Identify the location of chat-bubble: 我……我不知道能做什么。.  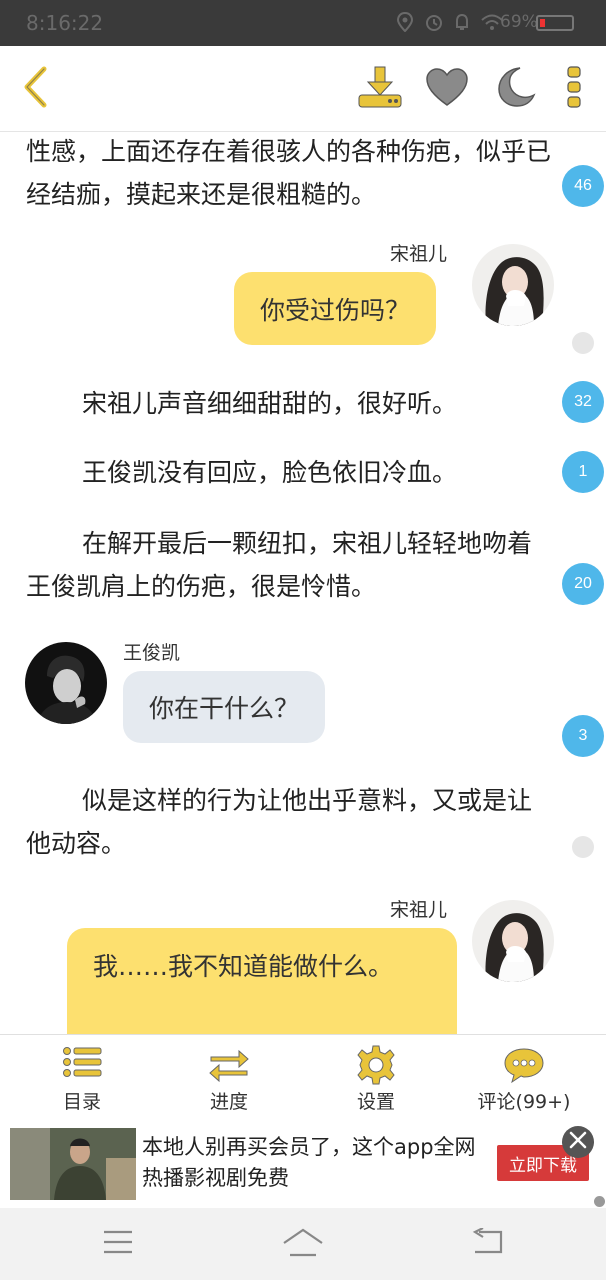
(262, 981).